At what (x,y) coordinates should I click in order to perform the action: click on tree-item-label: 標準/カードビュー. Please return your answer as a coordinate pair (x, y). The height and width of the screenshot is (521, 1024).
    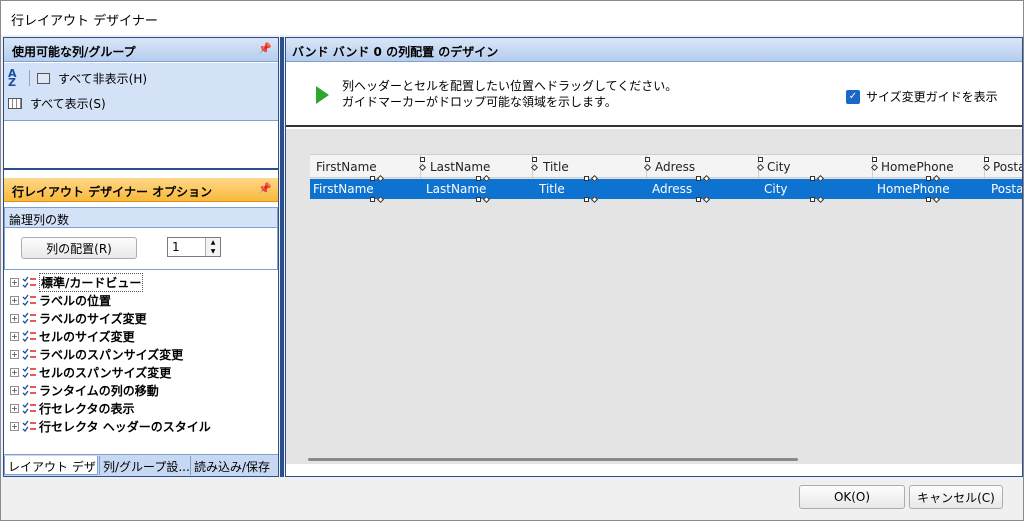
    Looking at the image, I should click on (91, 282).